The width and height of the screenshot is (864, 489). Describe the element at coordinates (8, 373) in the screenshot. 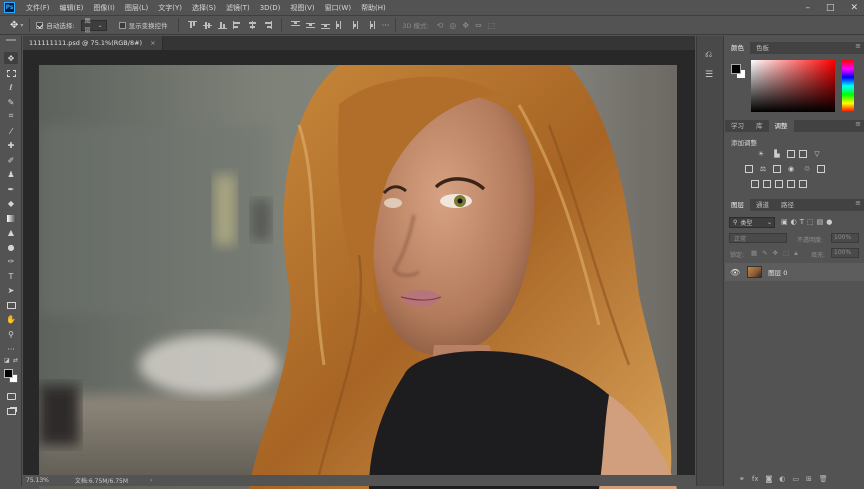

I see `foreground-color-swatch` at that location.